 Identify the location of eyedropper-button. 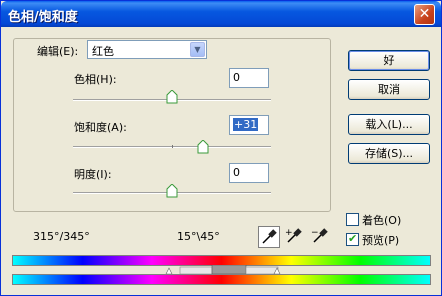
(269, 237).